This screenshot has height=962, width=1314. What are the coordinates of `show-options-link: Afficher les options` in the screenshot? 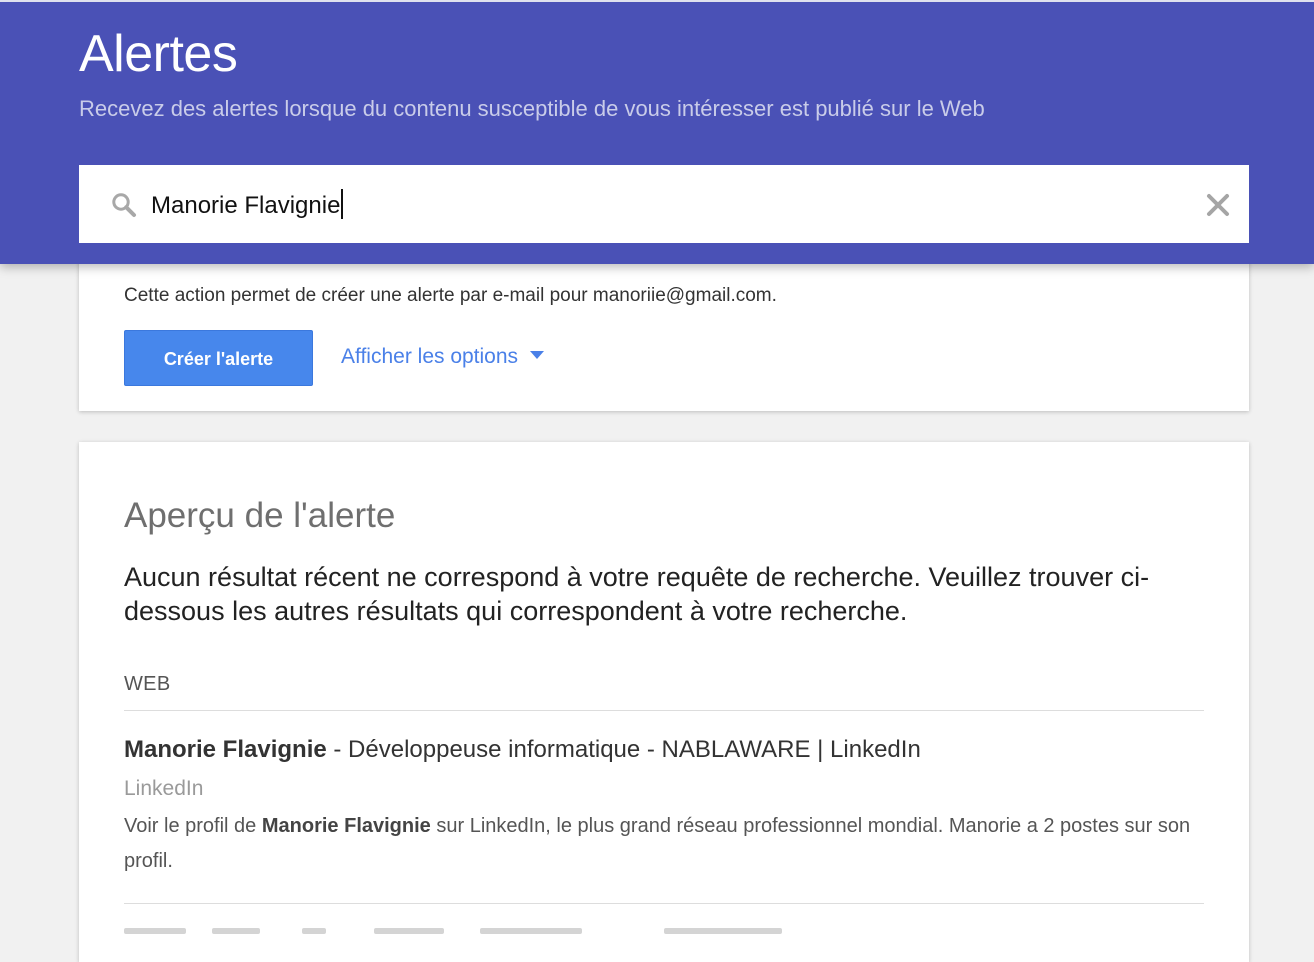 It's located at (443, 357).